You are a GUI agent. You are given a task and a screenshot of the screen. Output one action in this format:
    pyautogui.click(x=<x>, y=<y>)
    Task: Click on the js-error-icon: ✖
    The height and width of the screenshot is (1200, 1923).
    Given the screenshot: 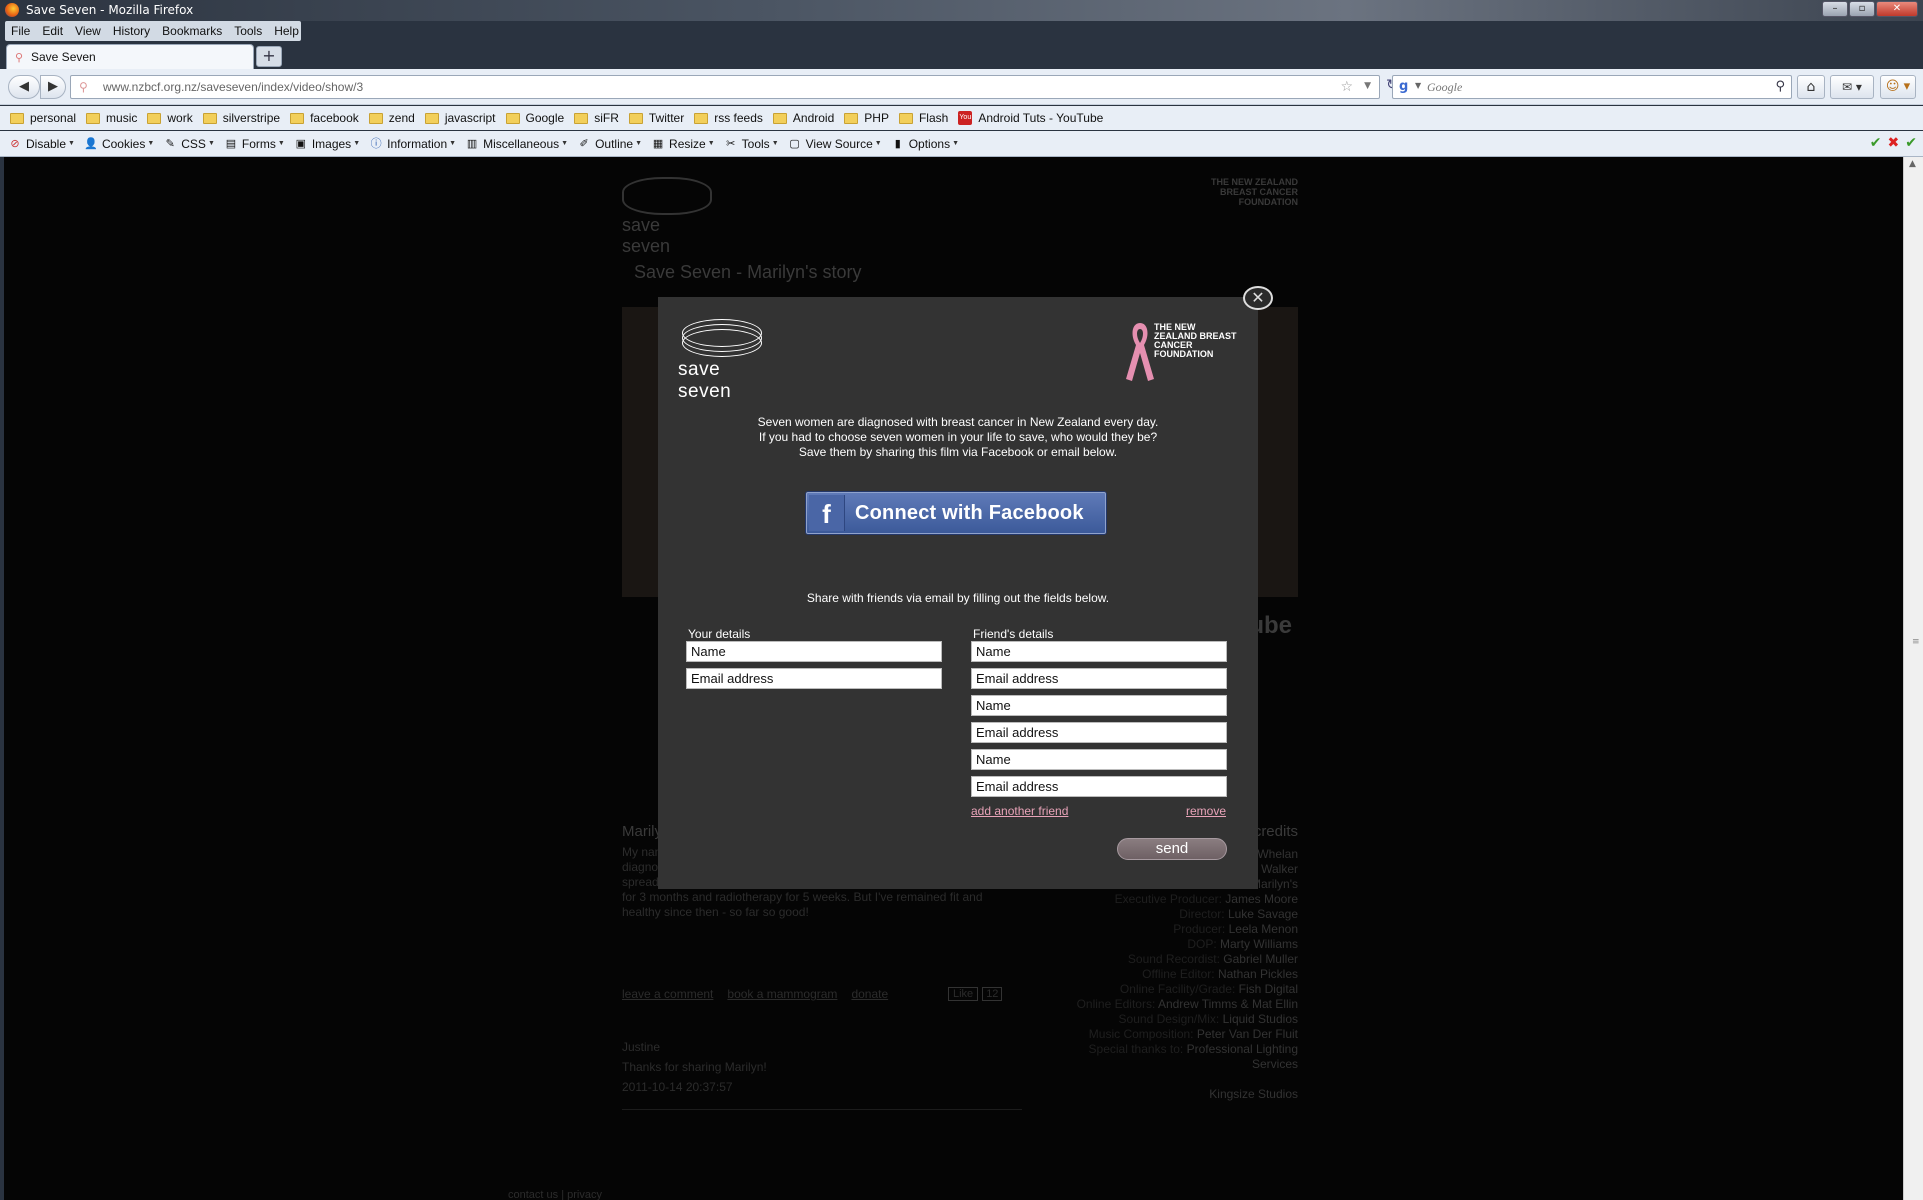 What is the action you would take?
    pyautogui.click(x=1894, y=143)
    